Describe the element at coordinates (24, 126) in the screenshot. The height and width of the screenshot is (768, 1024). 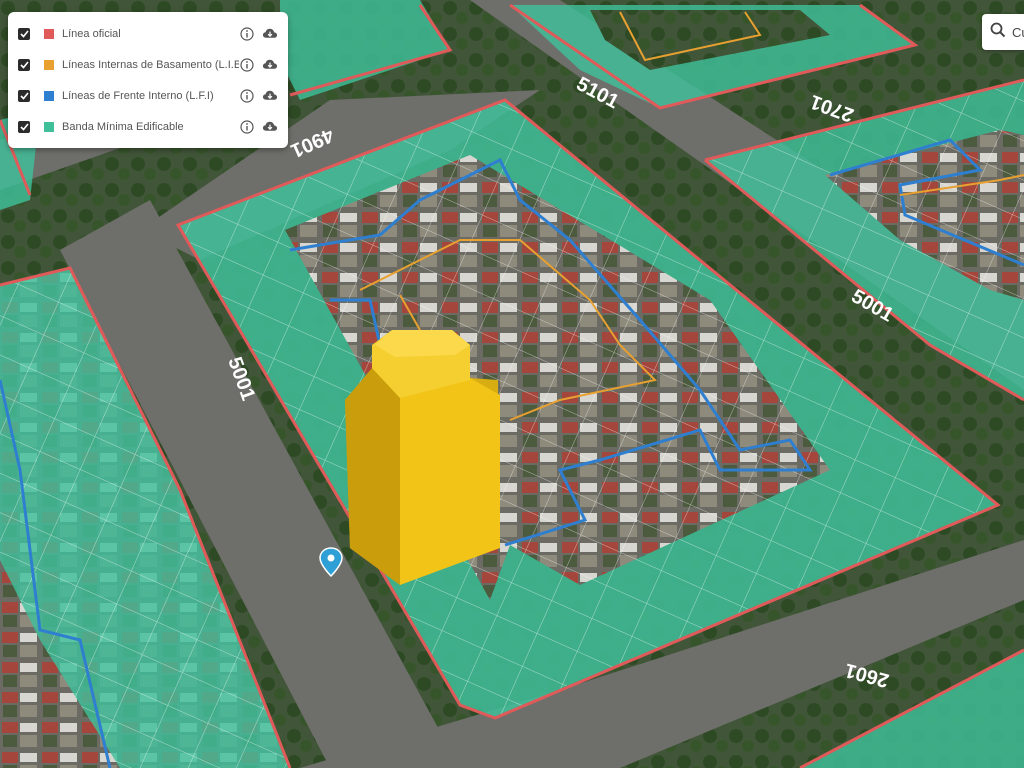
I see `layer-checkbox-banda-minima-edificable` at that location.